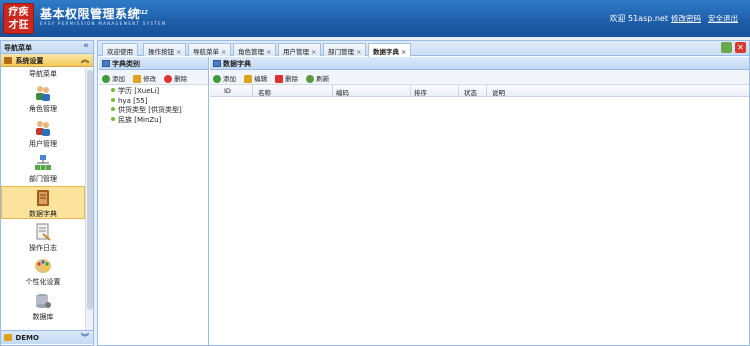  What do you see at coordinates (144, 78) in the screenshot?
I see `edit-button: 修改` at bounding box center [144, 78].